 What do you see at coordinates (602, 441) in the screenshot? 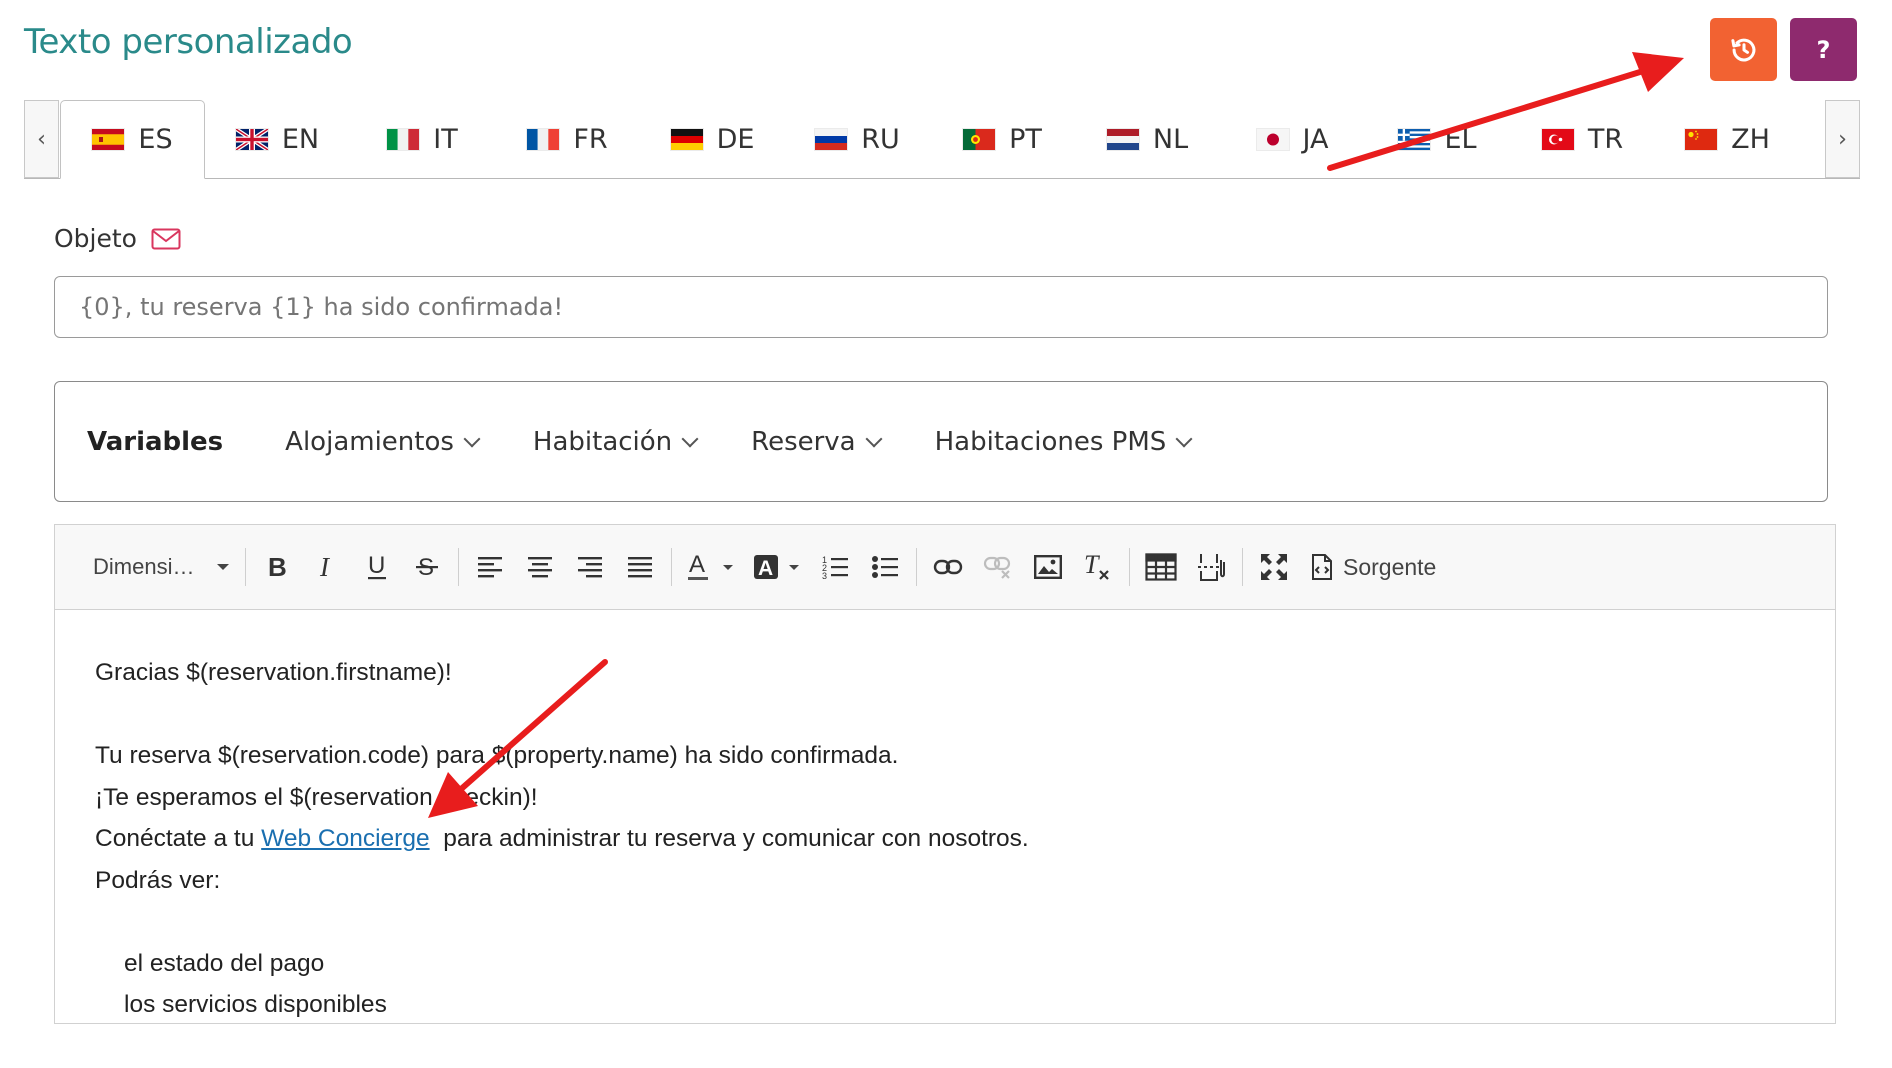
I see `variables-menu-label: Habitación` at bounding box center [602, 441].